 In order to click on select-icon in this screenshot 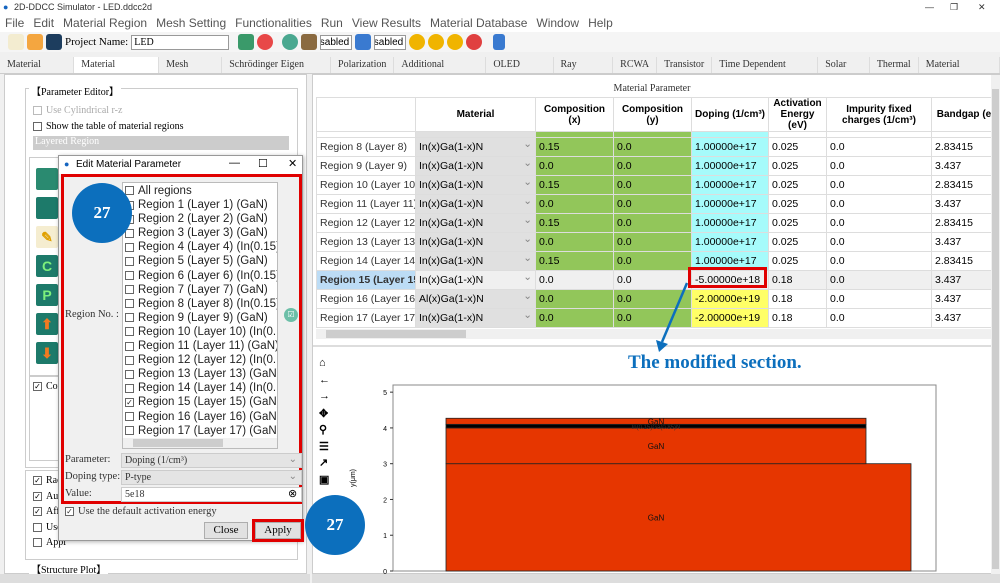, I will do `click(47, 208)`.